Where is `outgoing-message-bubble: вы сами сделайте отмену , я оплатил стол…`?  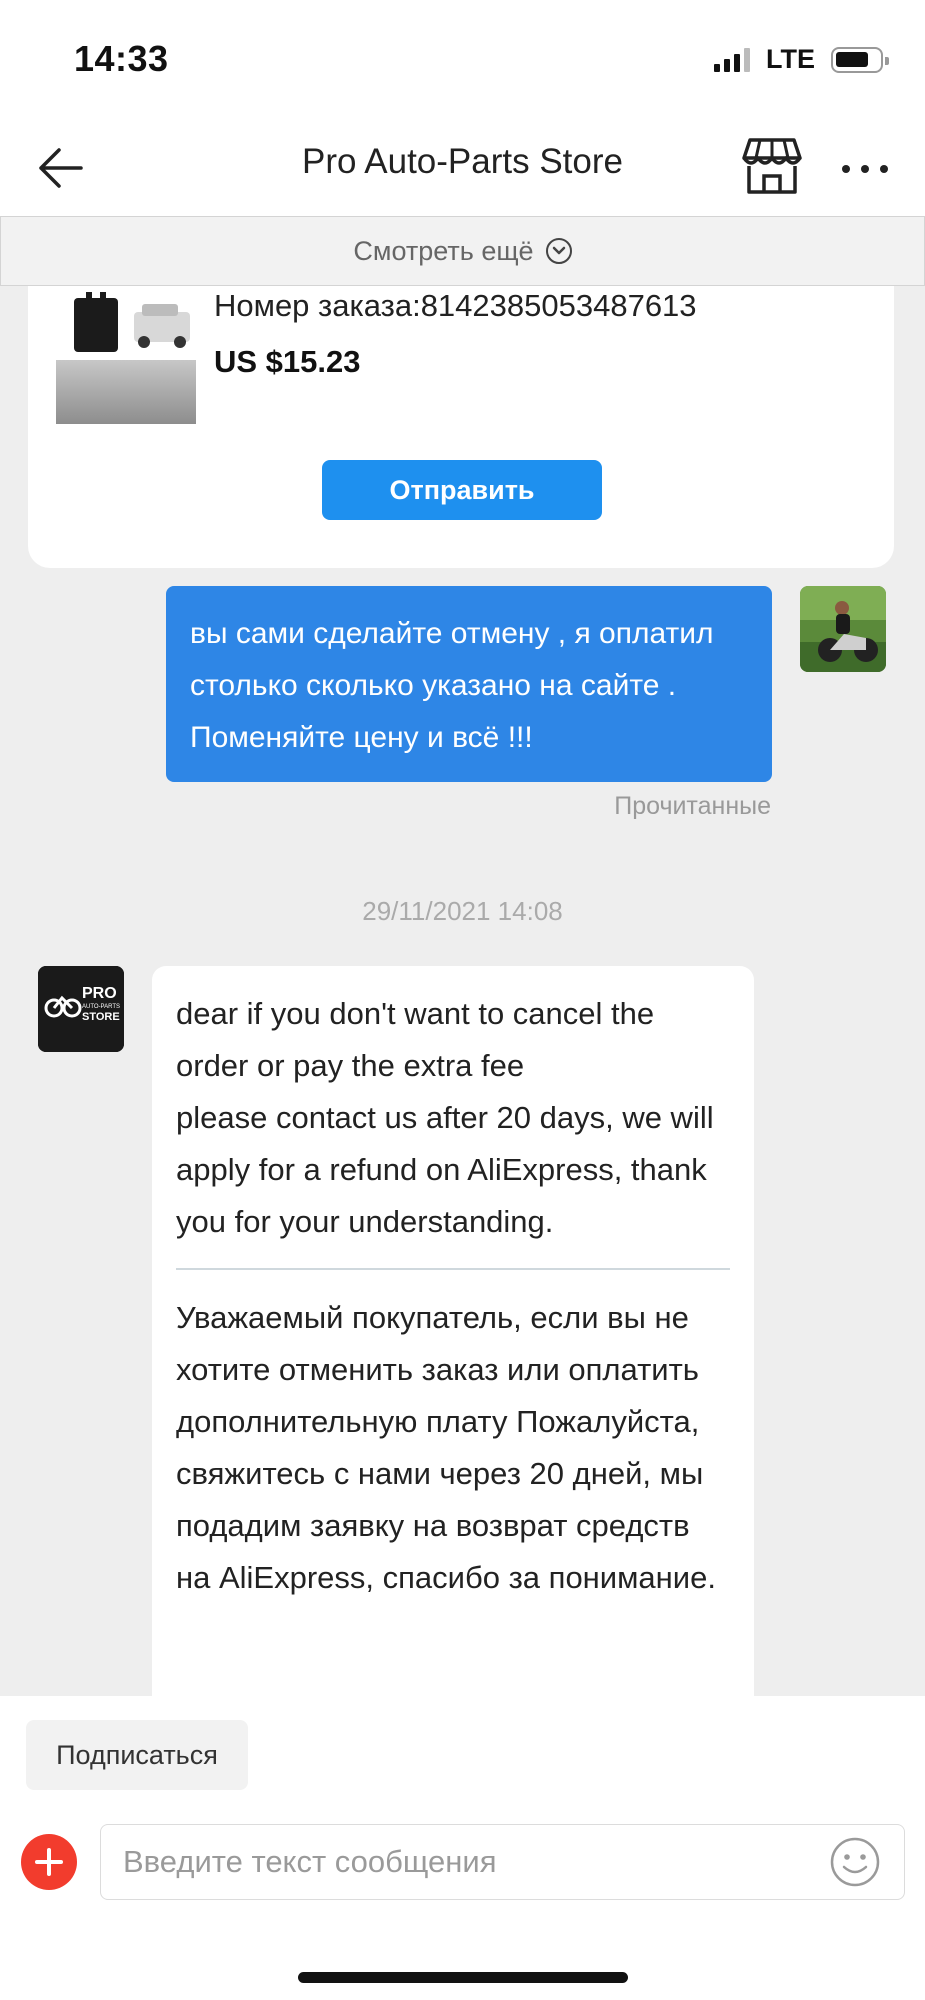
outgoing-message-bubble: вы сами сделайте отмену , я оплатил стол… is located at coordinates (469, 684).